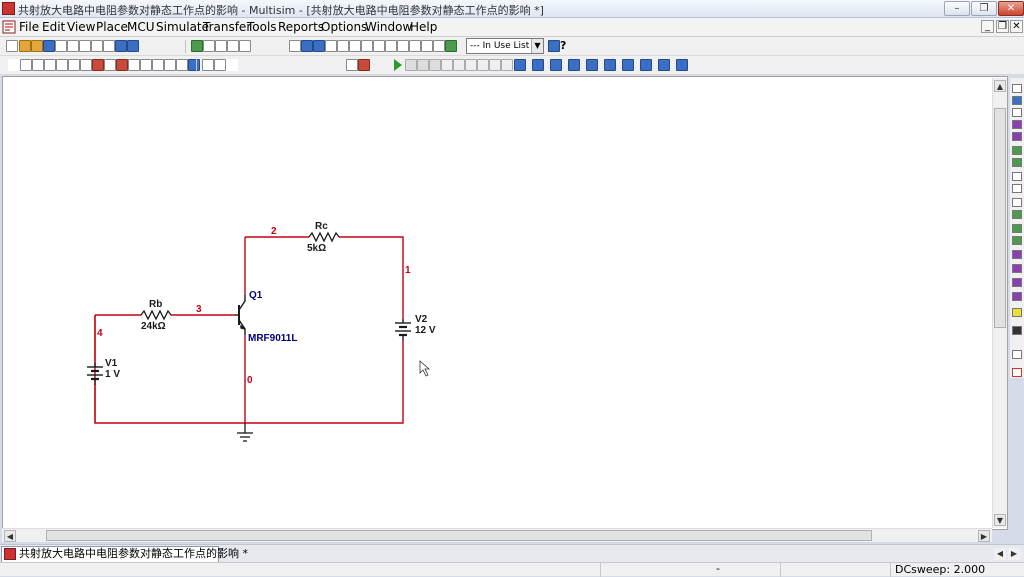 Image resolution: width=1024 pixels, height=577 pixels. What do you see at coordinates (495, 65) in the screenshot?
I see `step-out-icon` at bounding box center [495, 65].